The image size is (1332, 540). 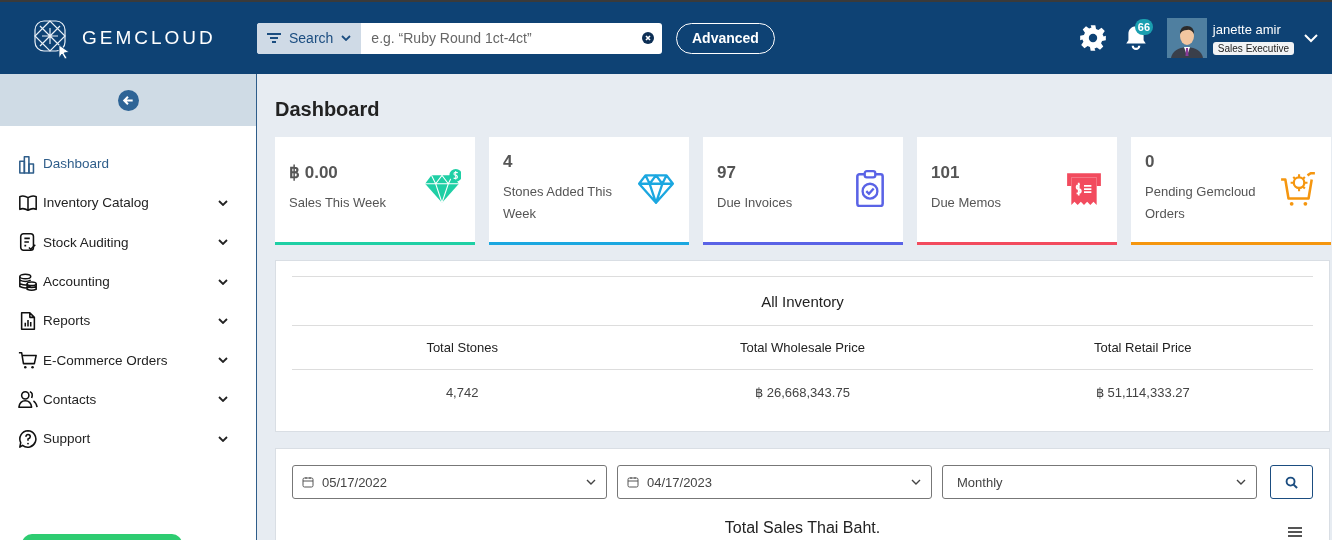 I want to click on search-button, so click(x=1291, y=482).